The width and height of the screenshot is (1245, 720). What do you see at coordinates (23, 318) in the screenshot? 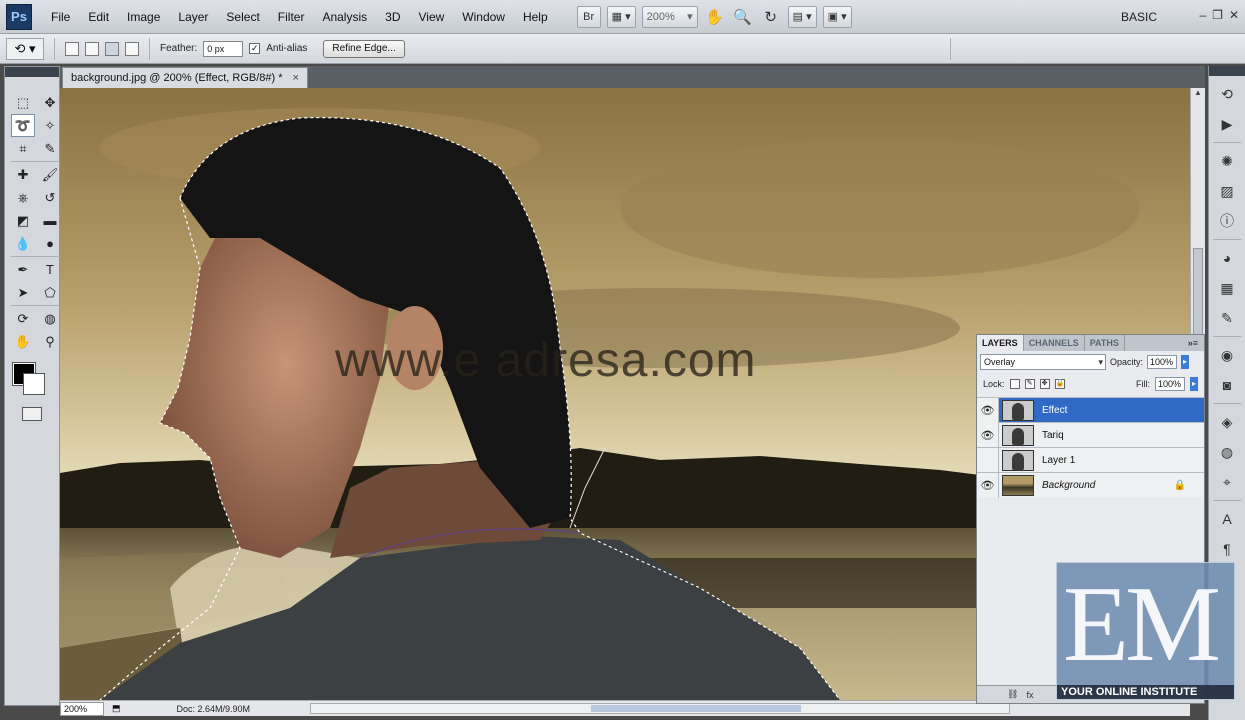
I see `3d-rotate-icon: ⟳` at bounding box center [23, 318].